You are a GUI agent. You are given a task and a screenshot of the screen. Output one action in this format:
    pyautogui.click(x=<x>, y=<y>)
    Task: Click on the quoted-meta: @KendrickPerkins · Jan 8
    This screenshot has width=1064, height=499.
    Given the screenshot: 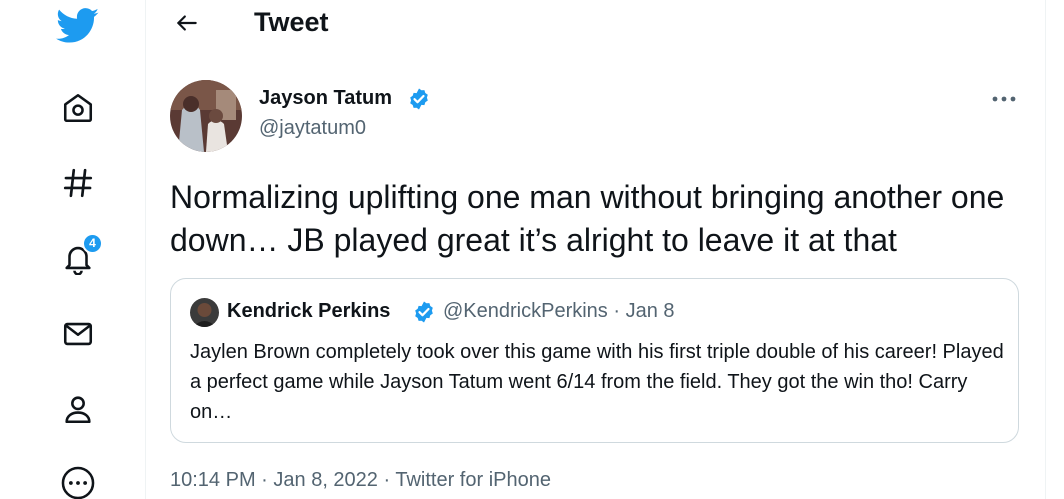 What is the action you would take?
    pyautogui.click(x=559, y=311)
    